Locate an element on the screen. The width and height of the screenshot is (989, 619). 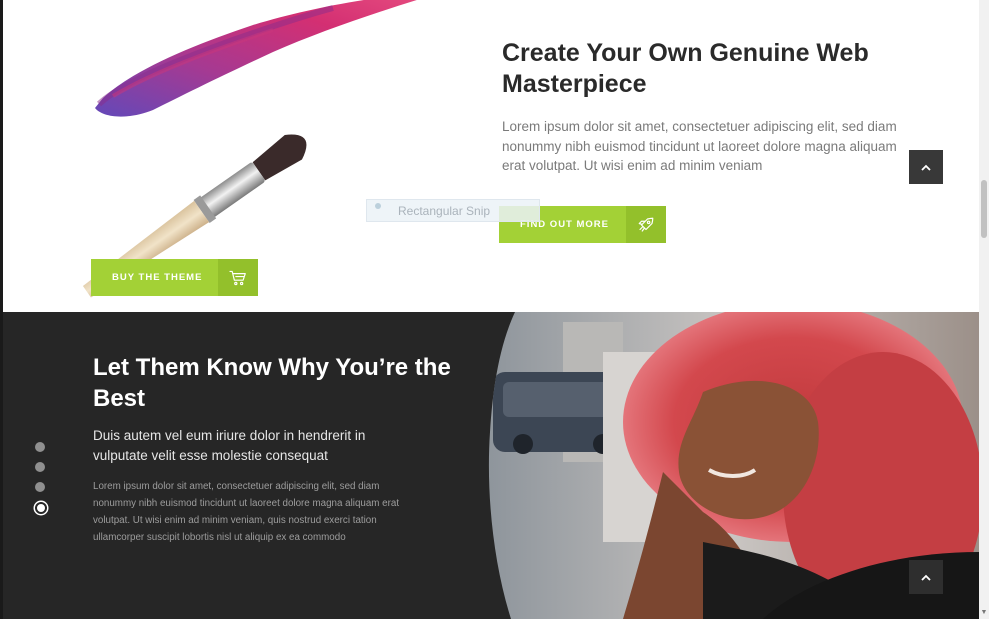
slider-pagination is located at coordinates (40, 483).